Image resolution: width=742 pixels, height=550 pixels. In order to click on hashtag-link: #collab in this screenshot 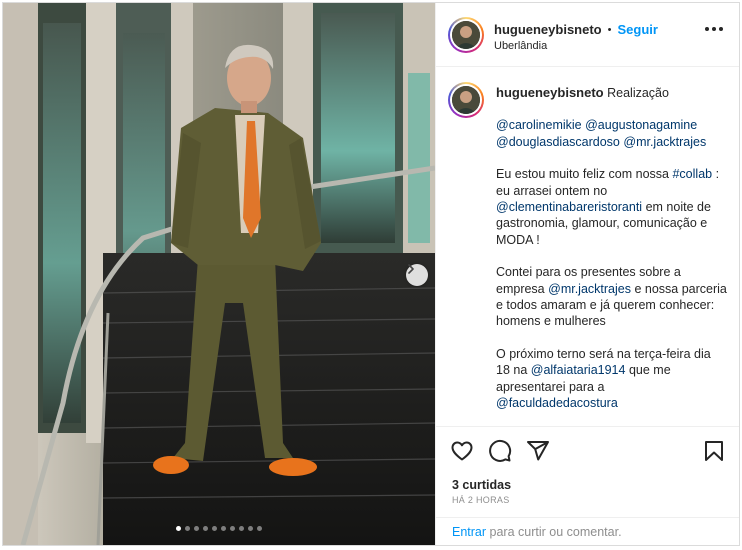, I will do `click(692, 174)`.